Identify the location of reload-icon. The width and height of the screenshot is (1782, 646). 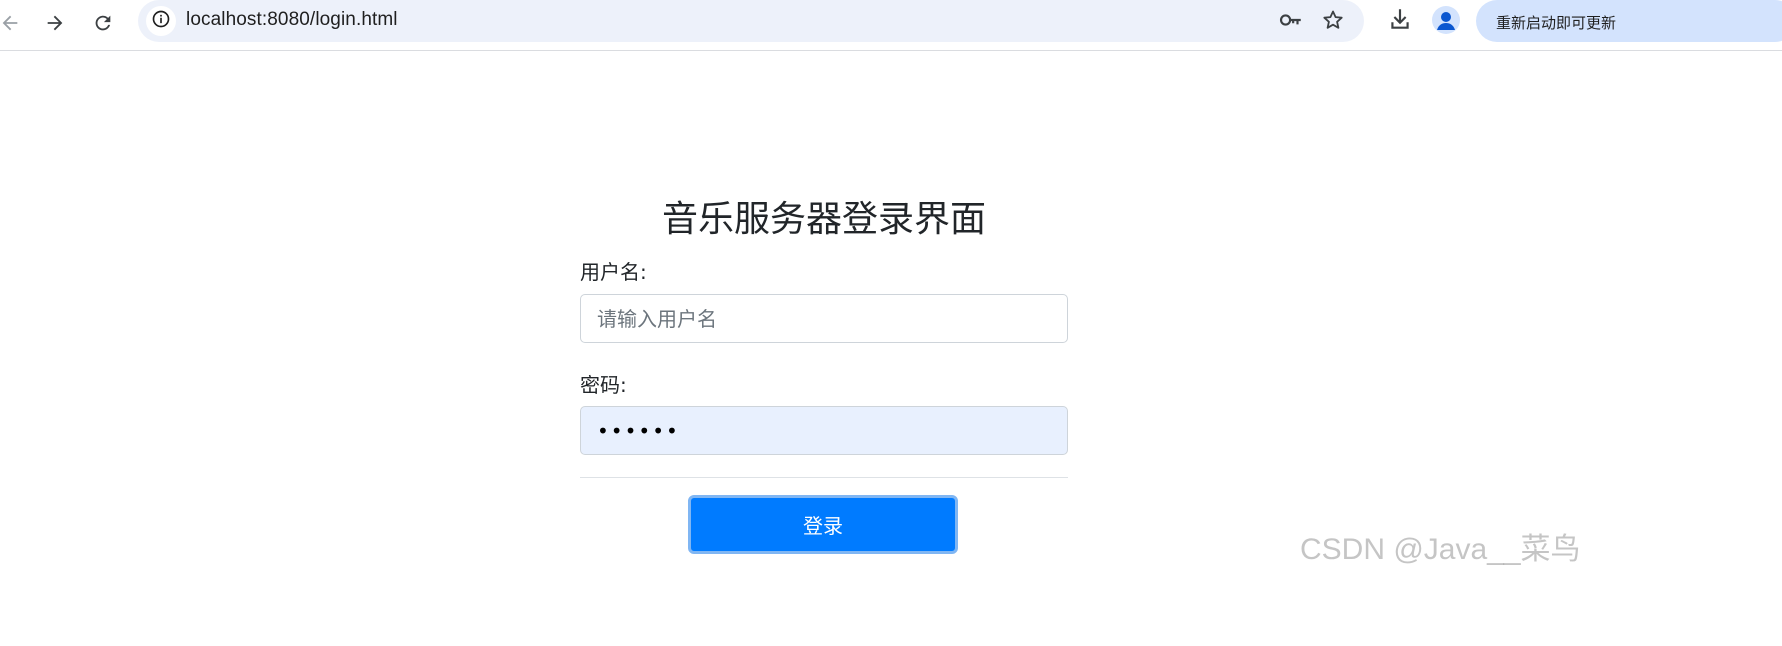
(103, 23).